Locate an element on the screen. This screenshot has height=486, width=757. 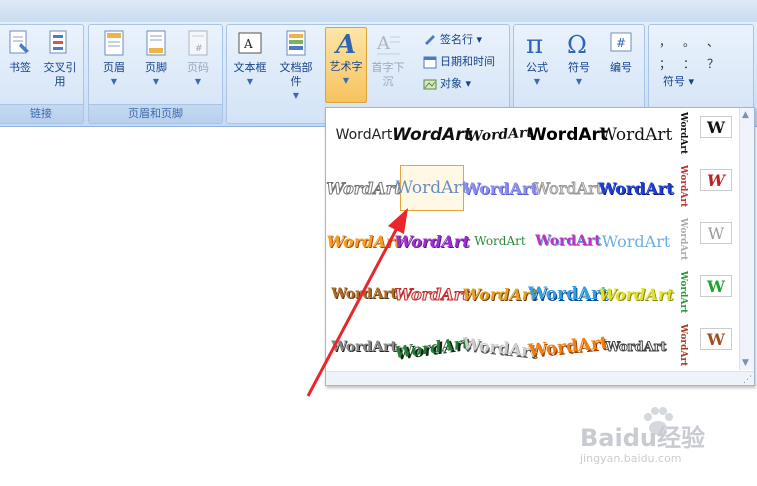
wordart-w-style-2: W is located at coordinates (716, 180).